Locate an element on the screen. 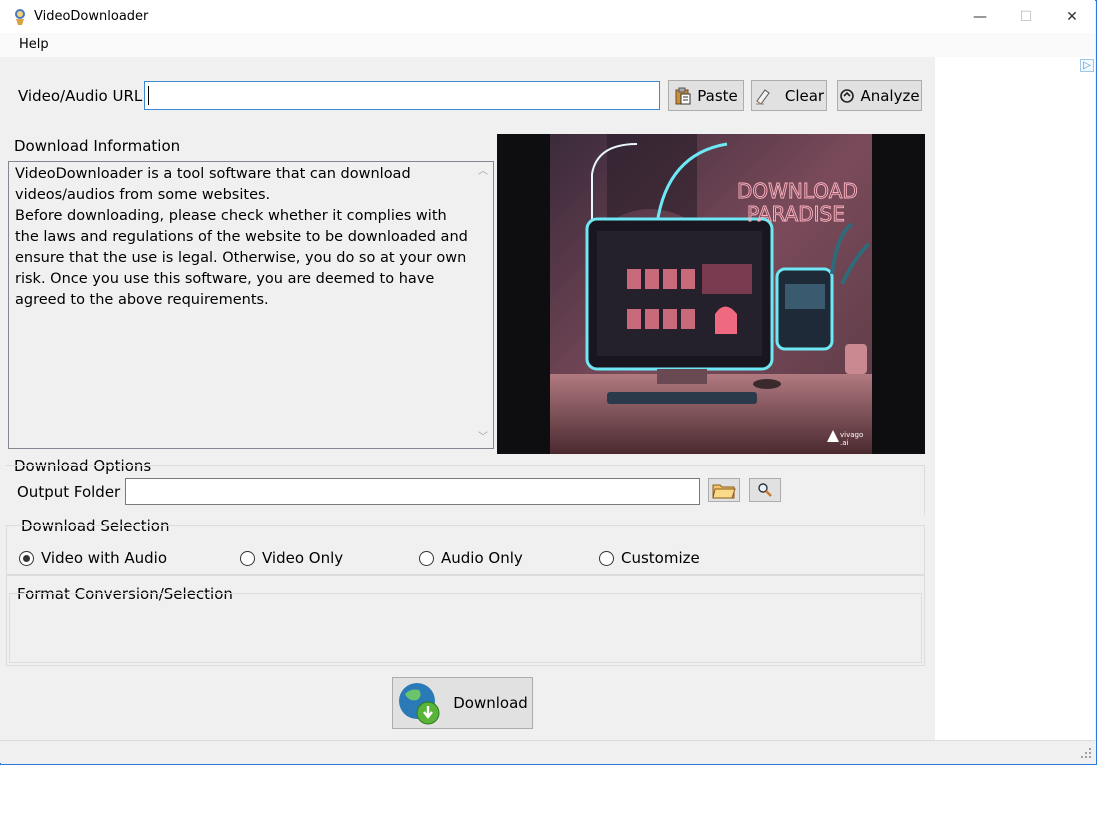 This screenshot has width=1097, height=836. adchoices-icon: ▷ is located at coordinates (1087, 65).